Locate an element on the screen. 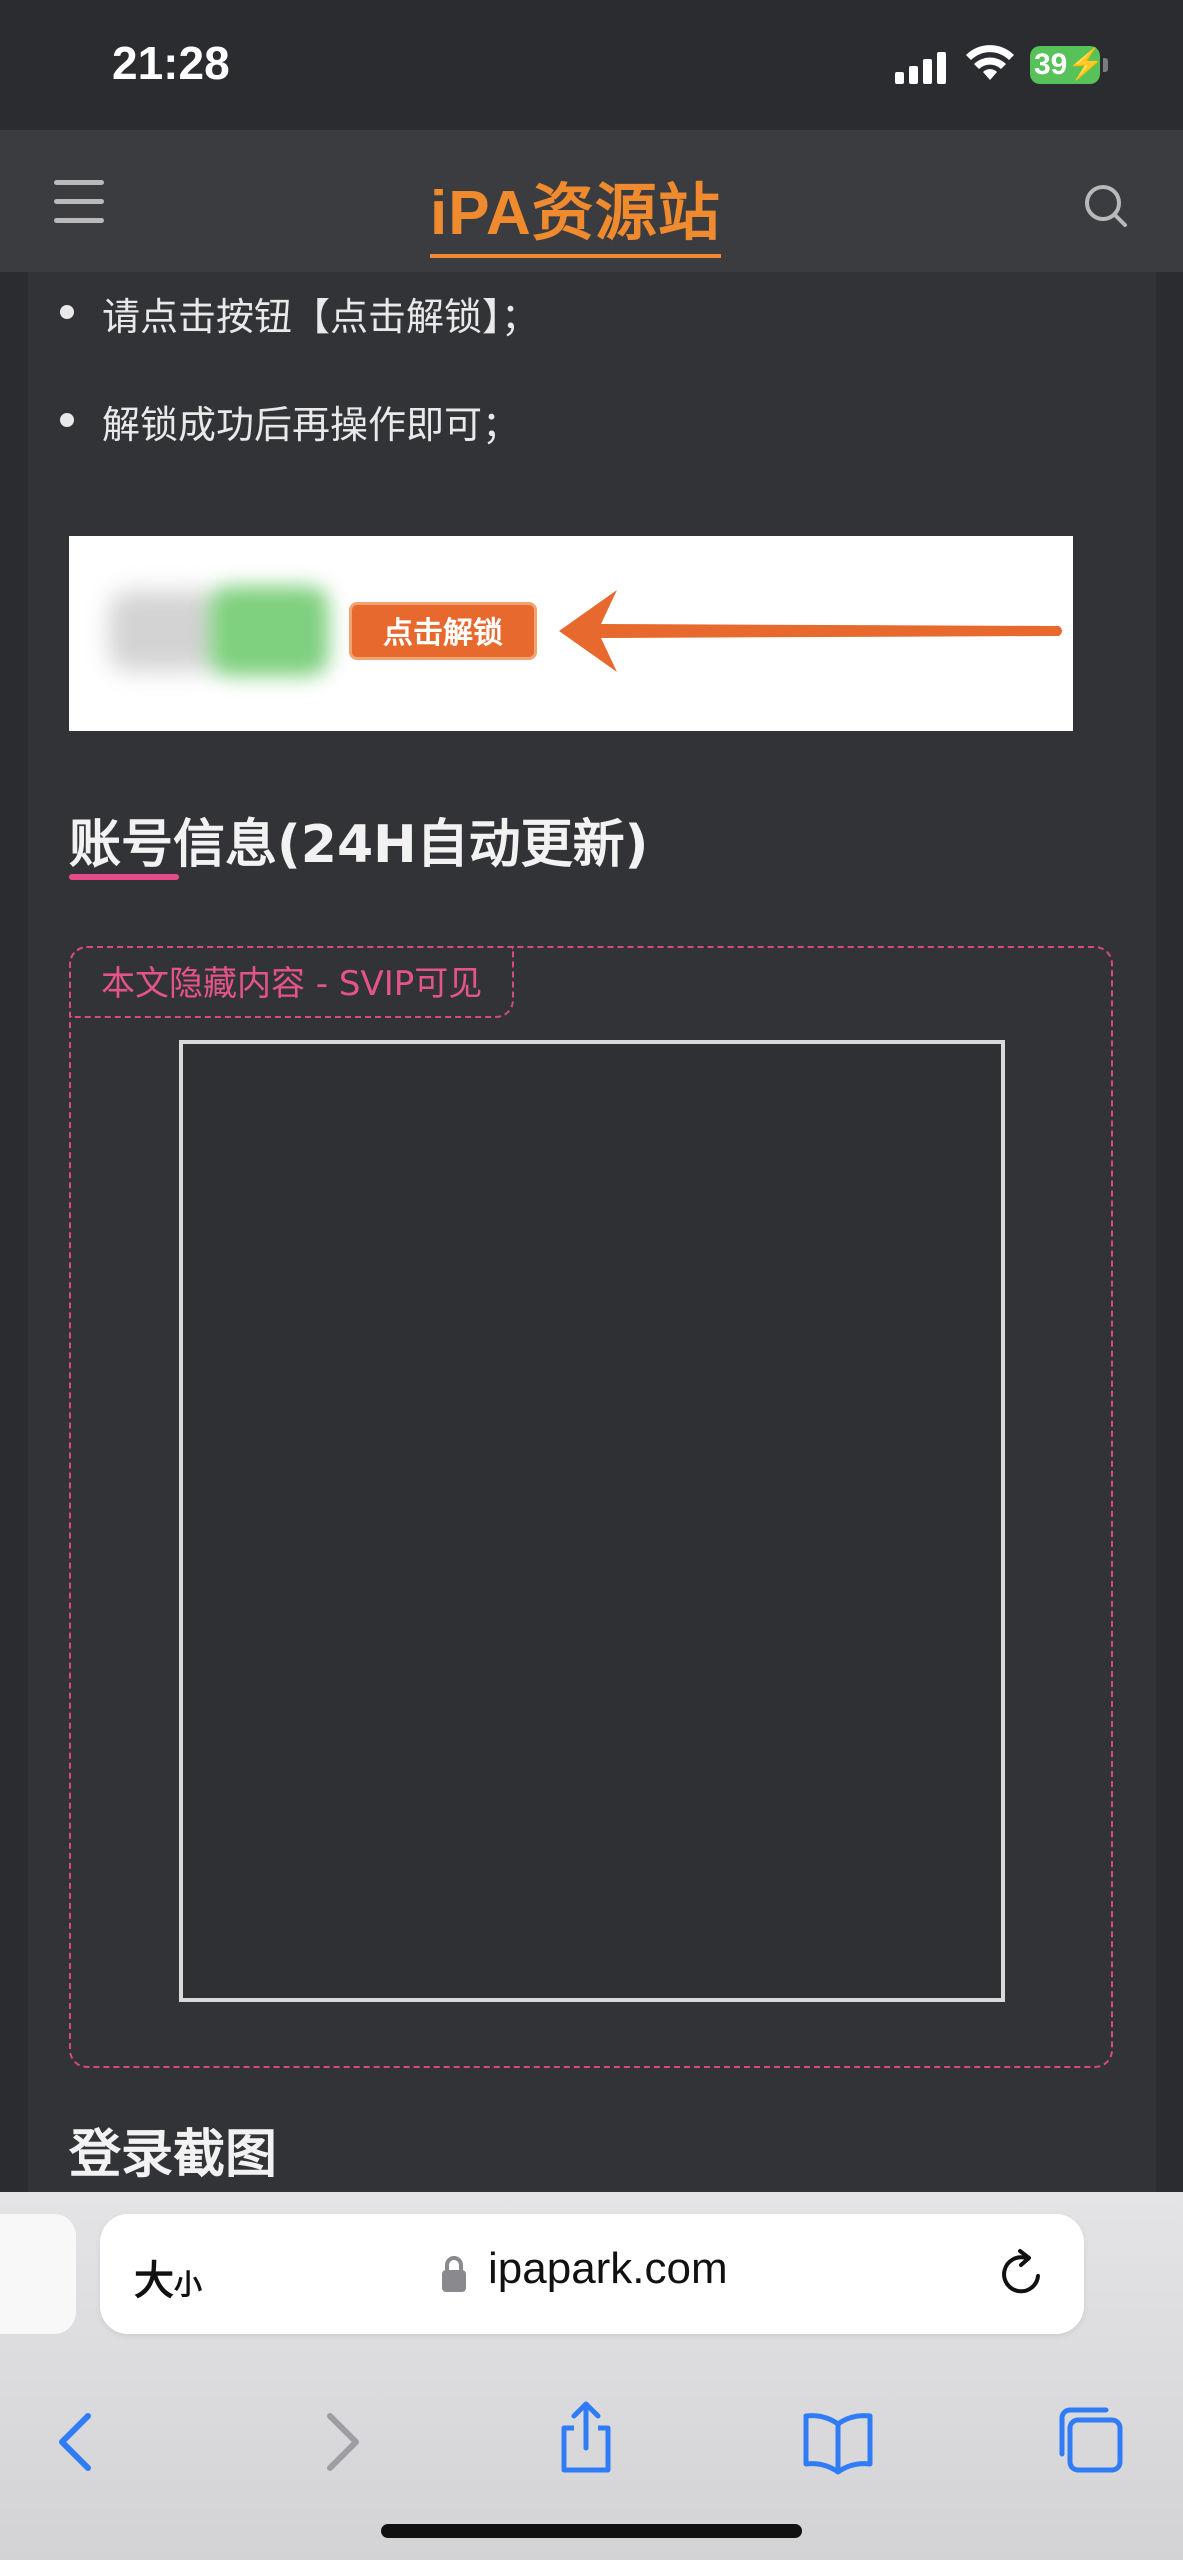 This screenshot has height=2560, width=1183. list-item: 请点击按钮【点击解锁】； is located at coordinates (300, 313).